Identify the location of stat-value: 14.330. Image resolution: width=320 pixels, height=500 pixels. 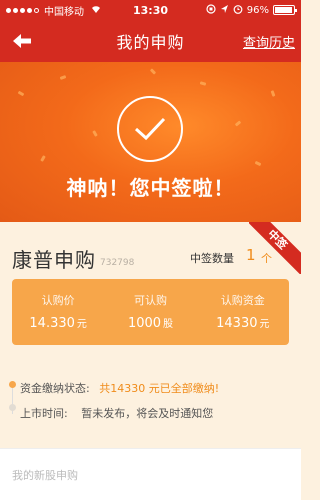
(52, 323).